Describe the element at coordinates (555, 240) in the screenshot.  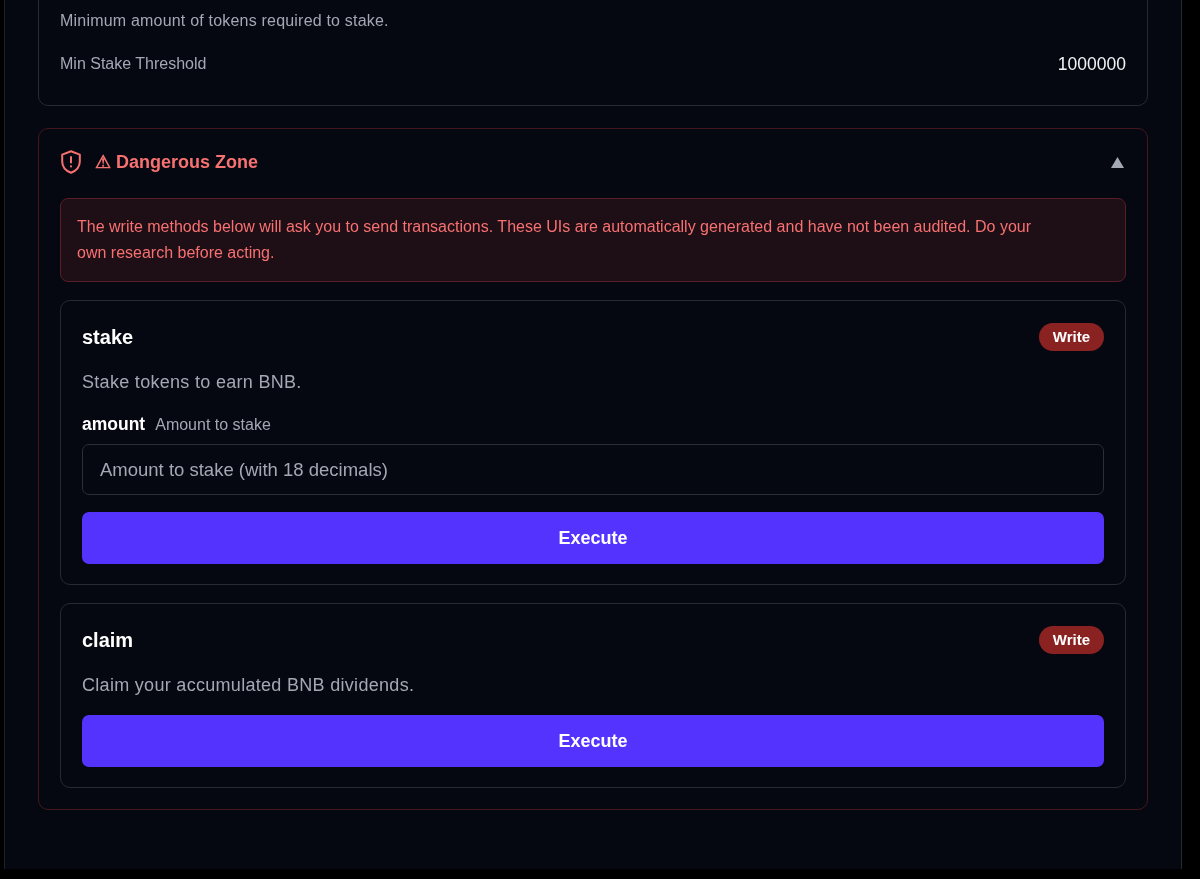
I see `warning-text: The write methods below will ask you to send transactions. These UIs are automatically generated and have not been audited. Do your own research before acting.` at that location.